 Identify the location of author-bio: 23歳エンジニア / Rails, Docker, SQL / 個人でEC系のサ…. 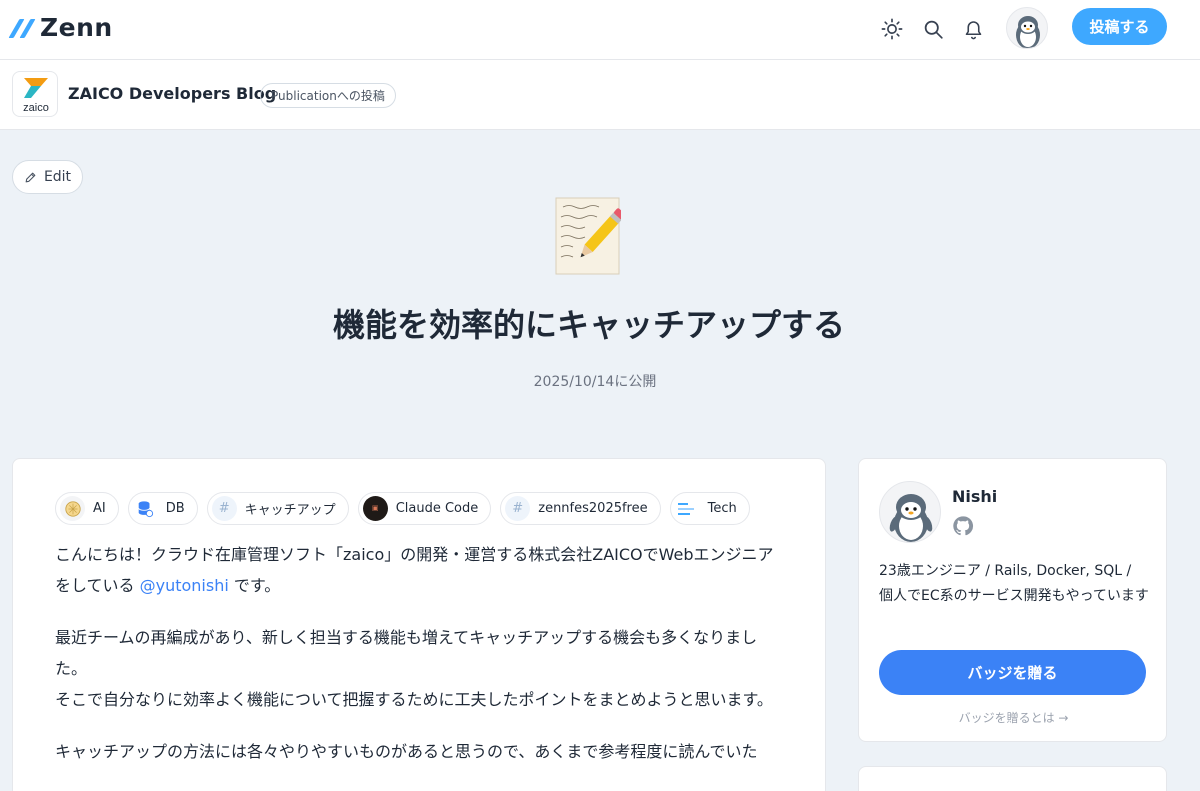
(1014, 583).